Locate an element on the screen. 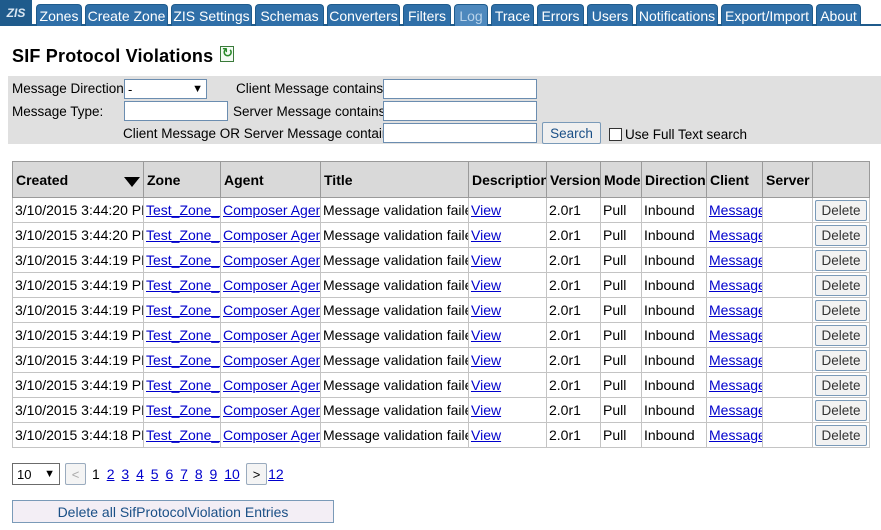  col-description: Description is located at coordinates (507, 179).